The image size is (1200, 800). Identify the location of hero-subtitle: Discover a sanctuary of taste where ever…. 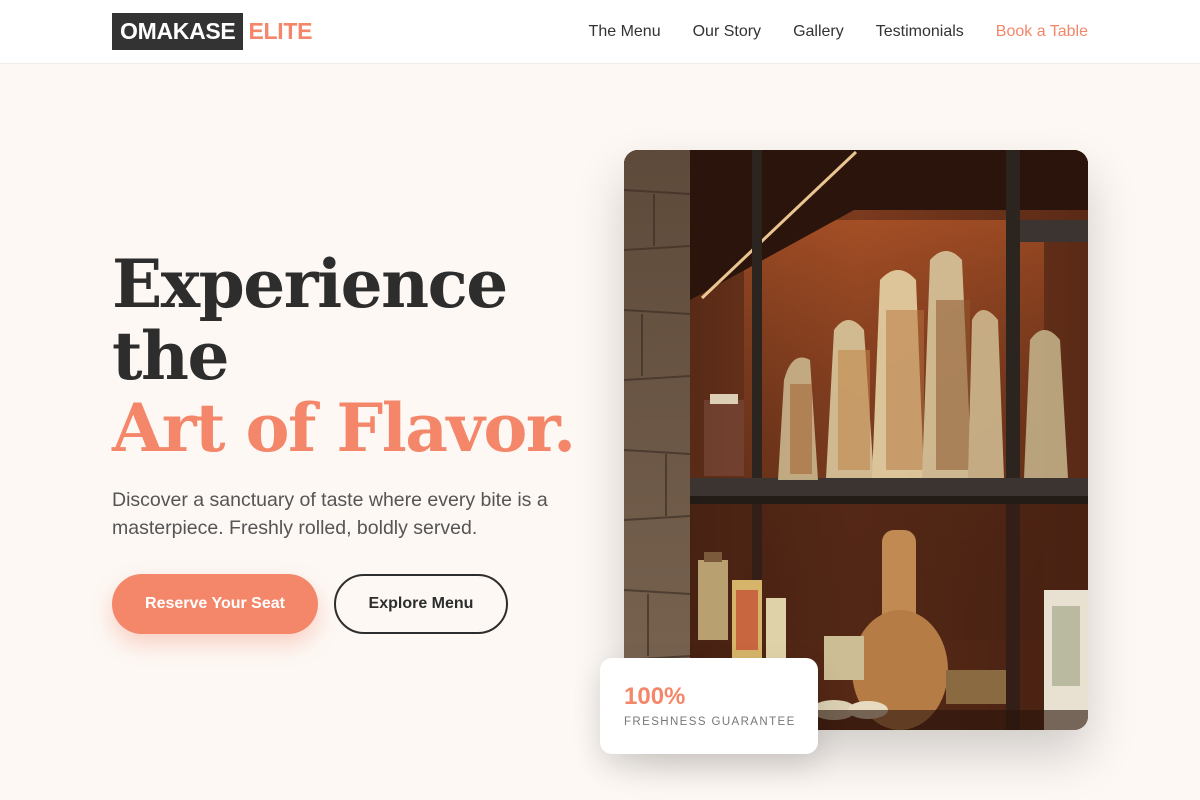
(330, 514).